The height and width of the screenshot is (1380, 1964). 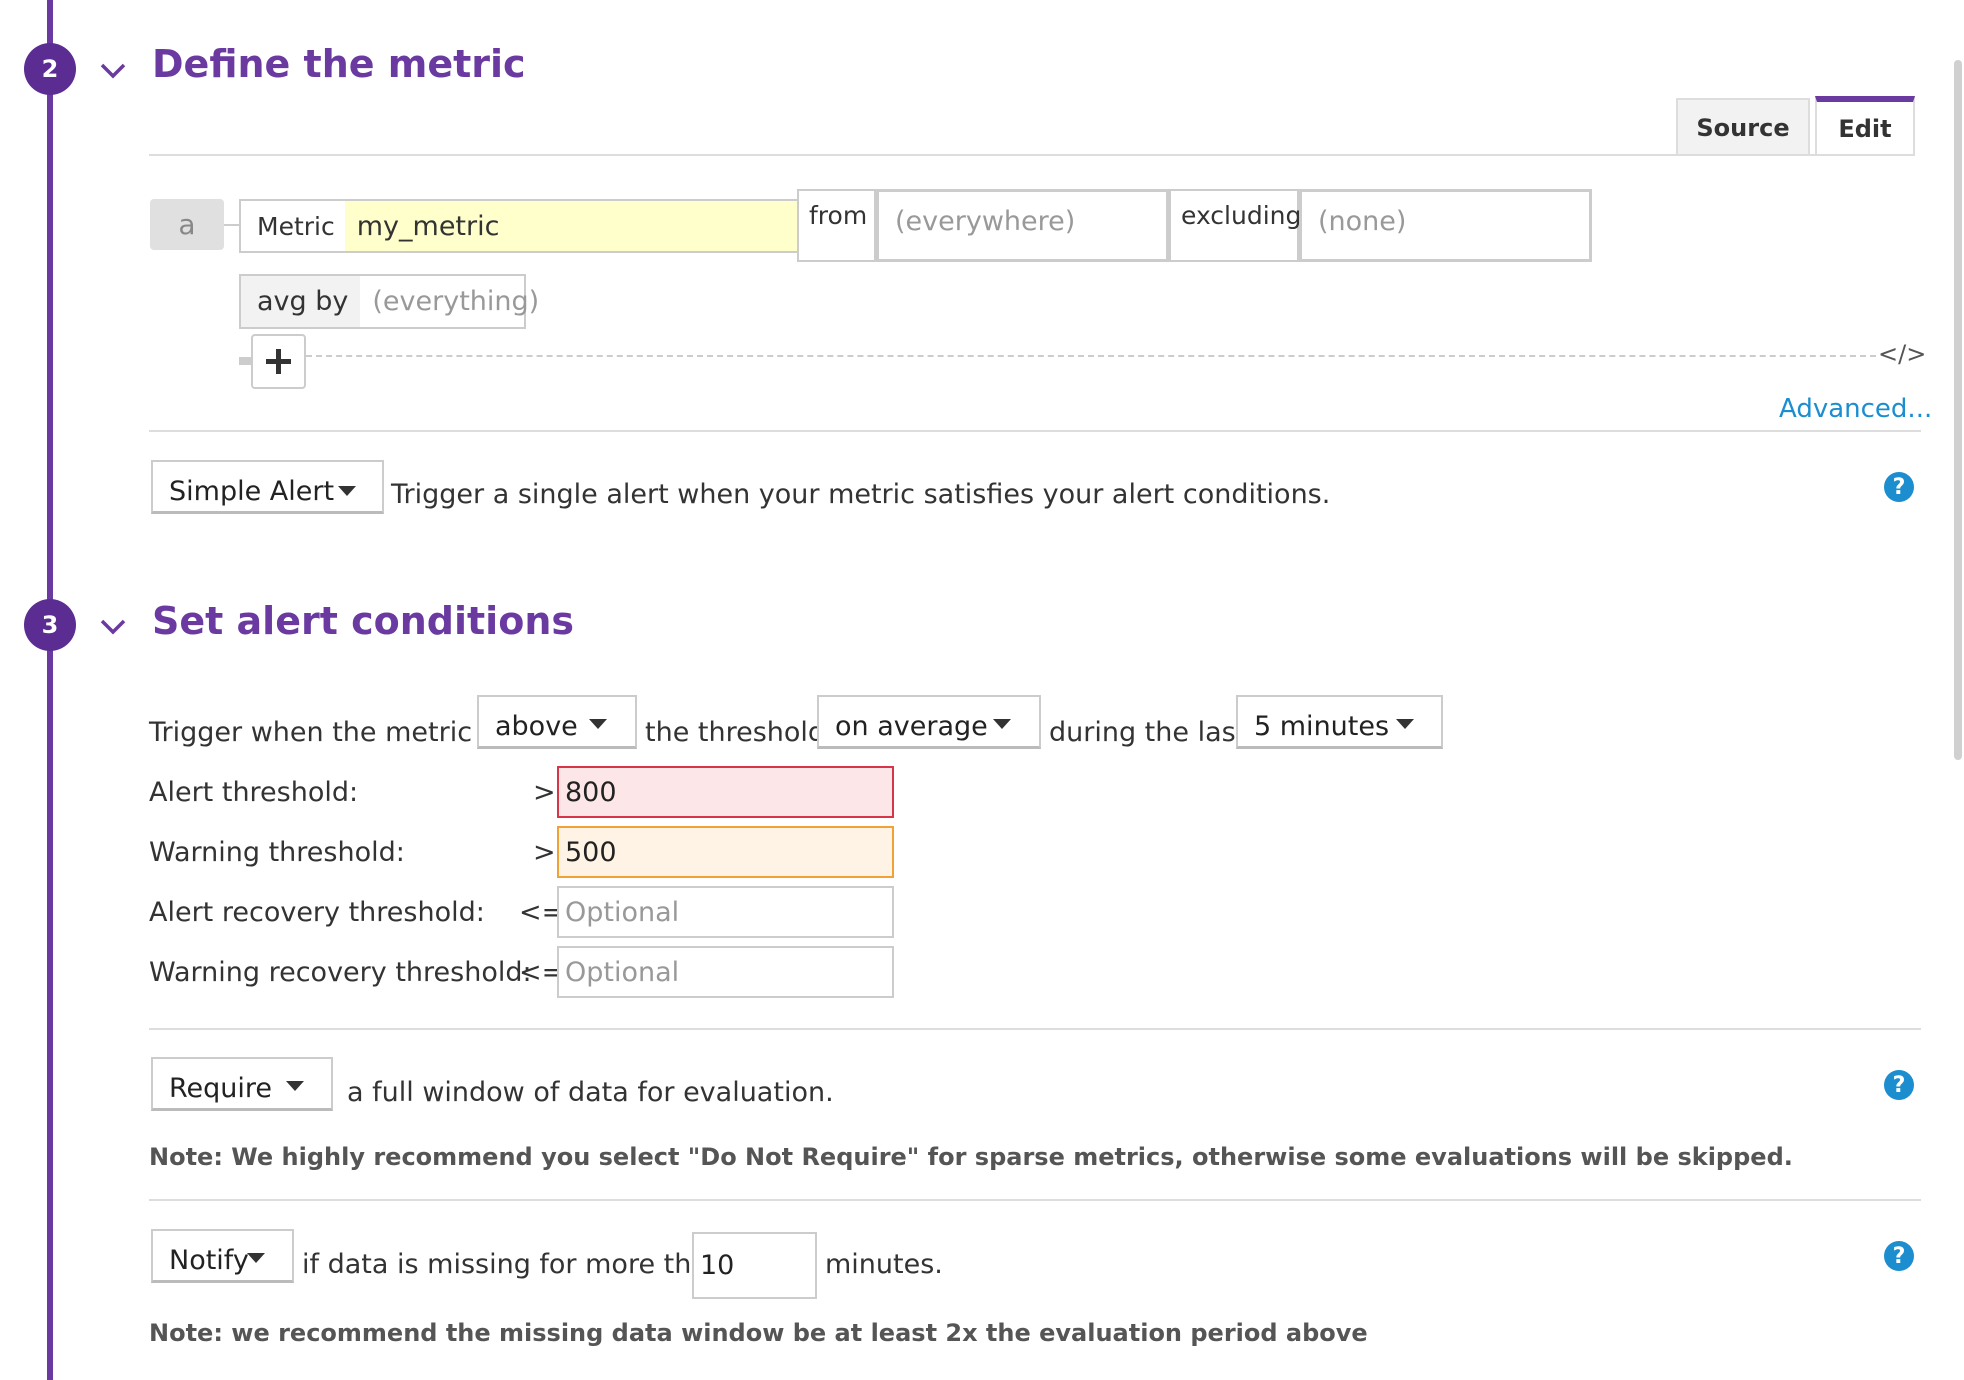 I want to click on warning-threshold-input: 500, so click(x=725, y=852).